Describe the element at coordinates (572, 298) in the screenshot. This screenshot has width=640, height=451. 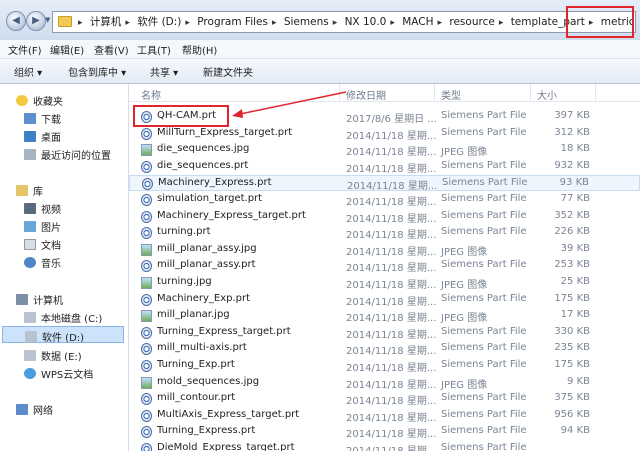
I see `file-size: 175 KB` at that location.